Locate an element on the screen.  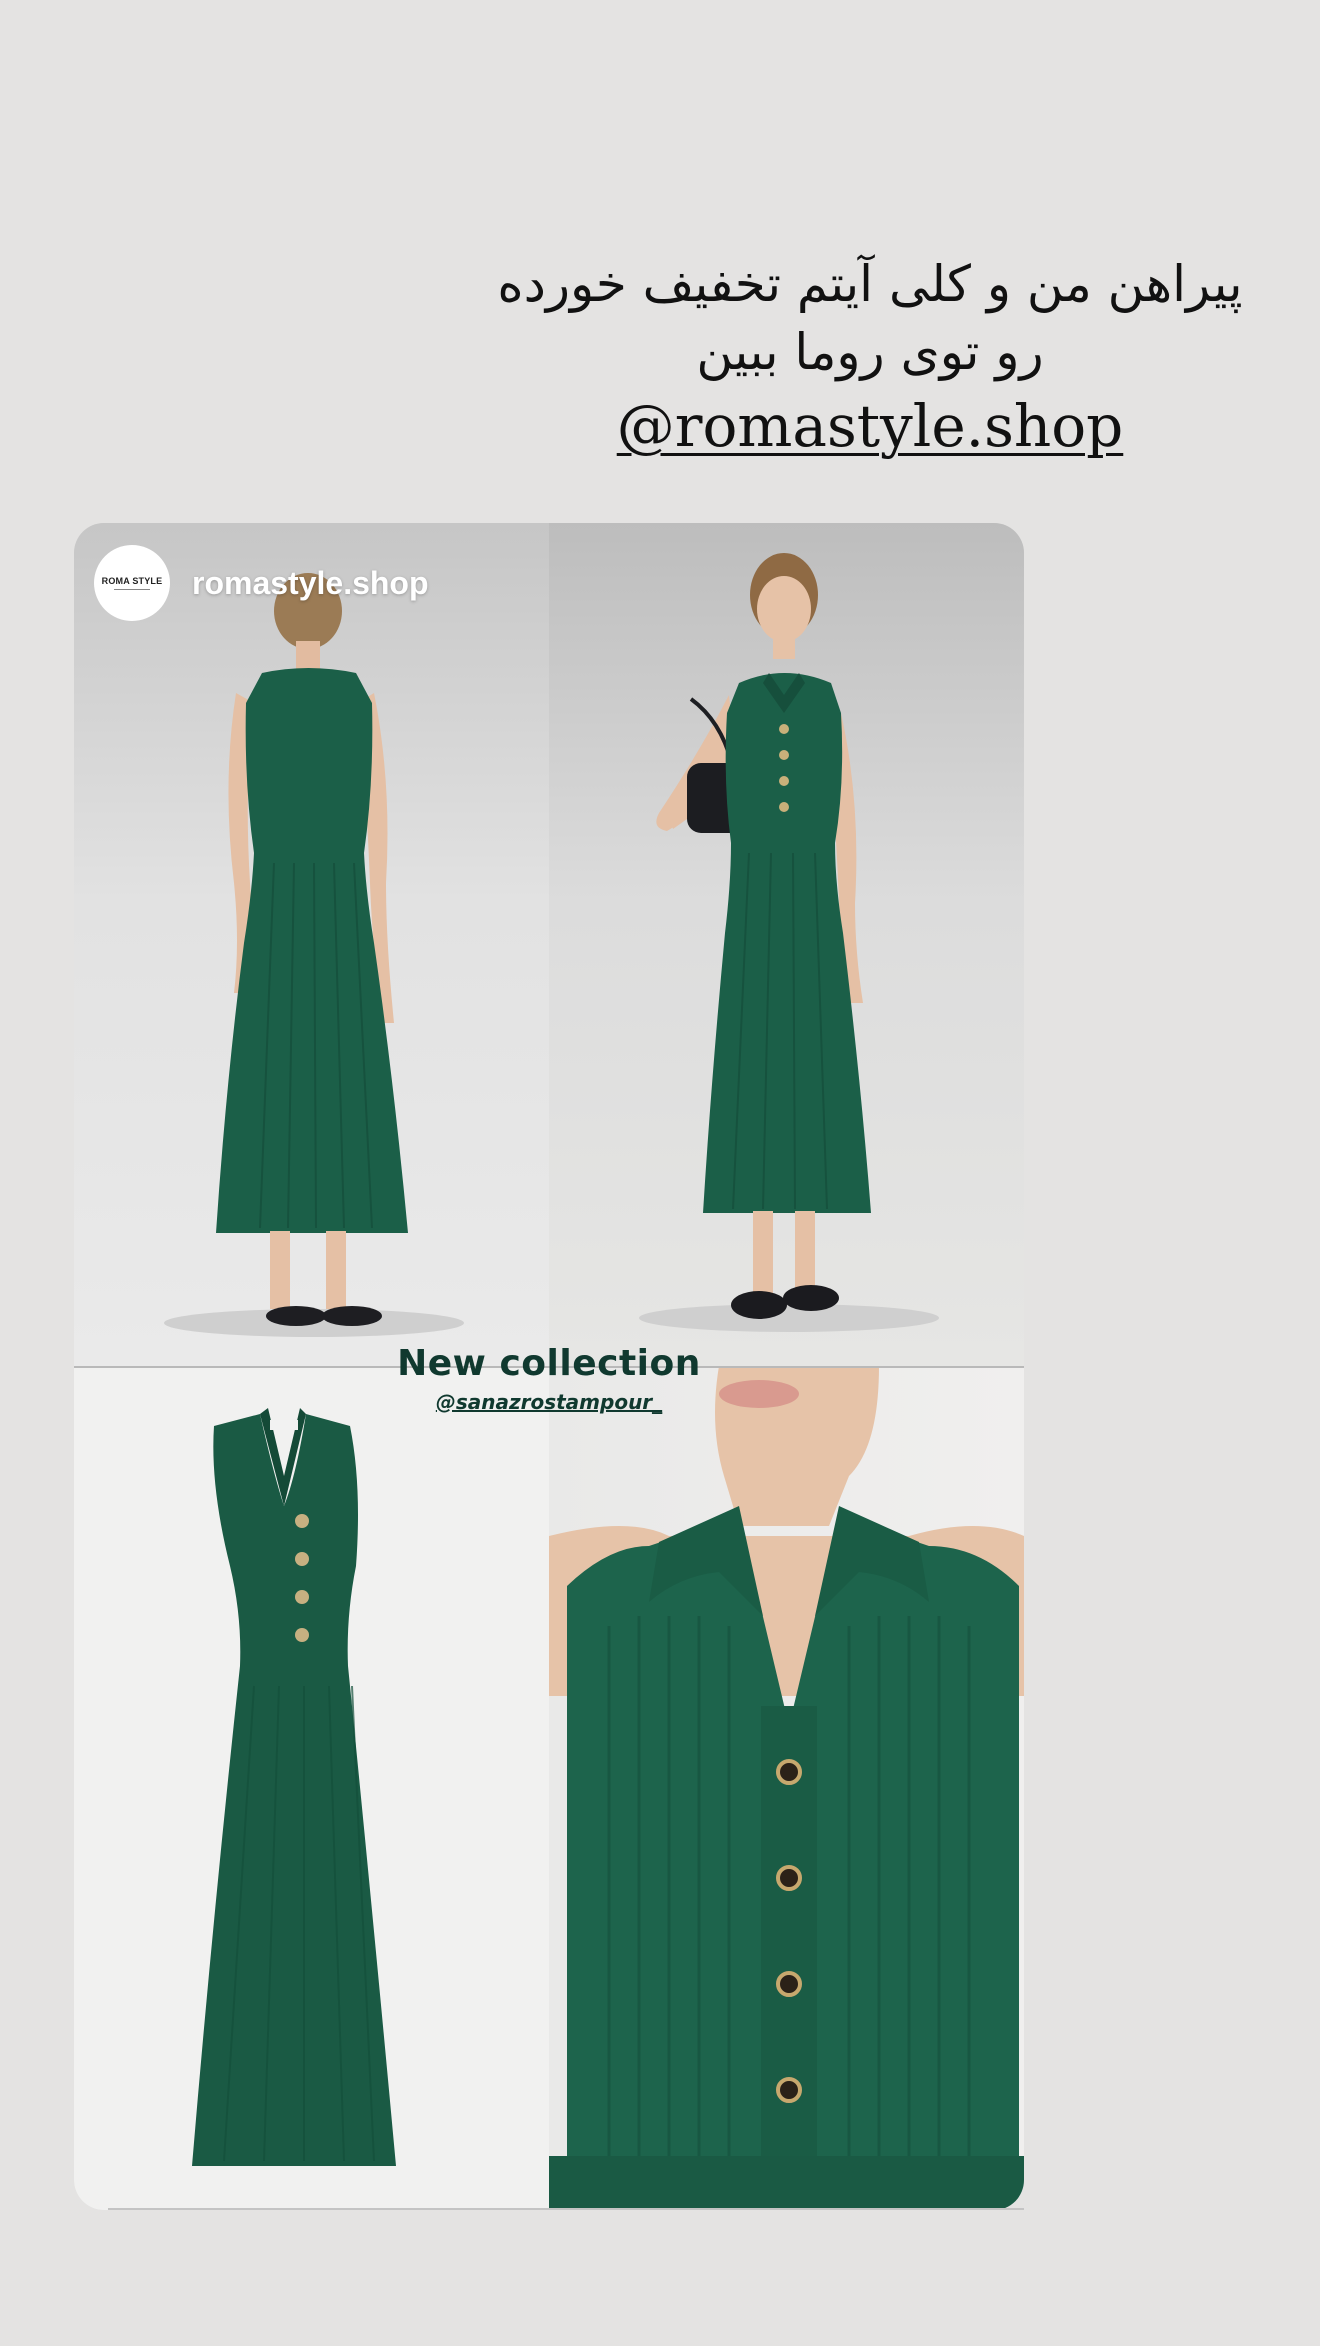
avatar-logo-rule is located at coordinates (132, 589).